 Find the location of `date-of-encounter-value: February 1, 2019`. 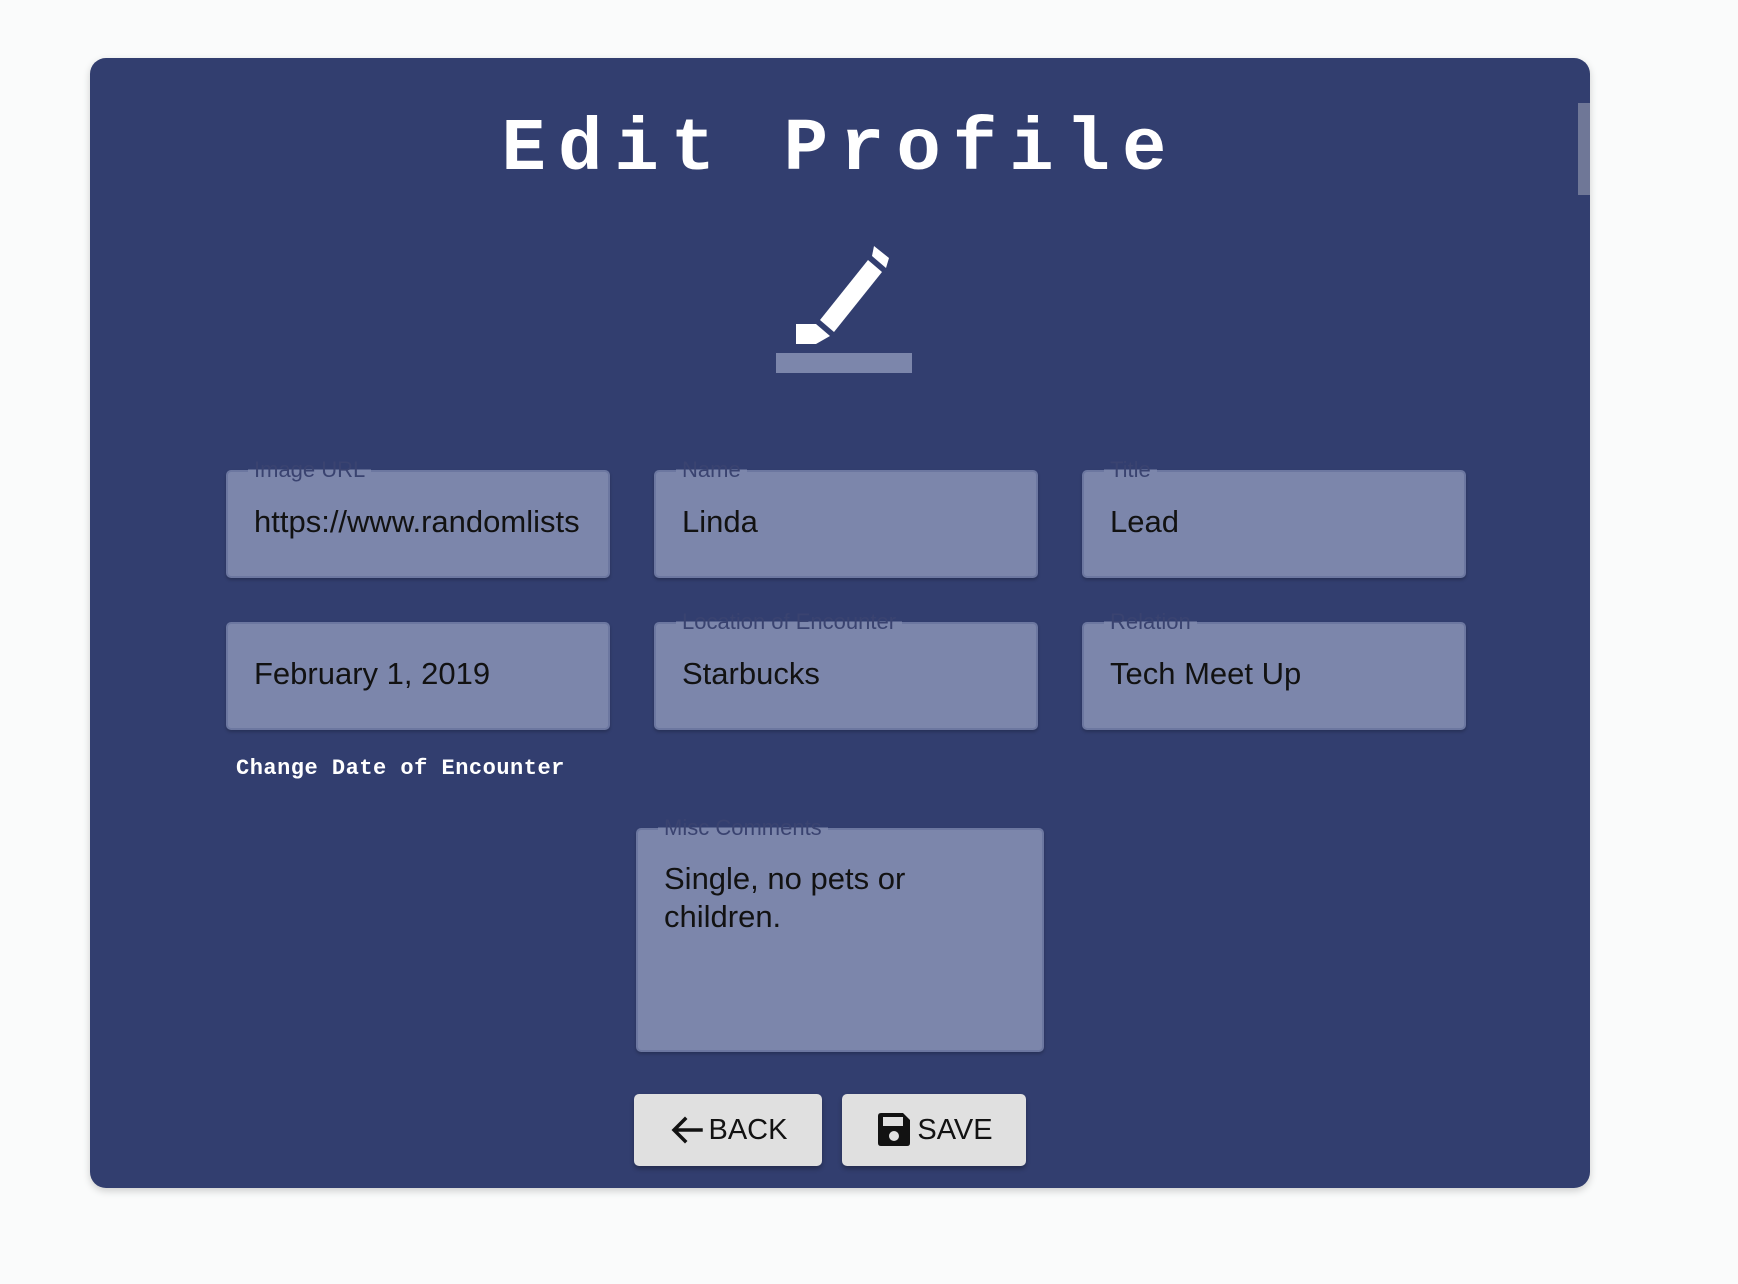

date-of-encounter-value: February 1, 2019 is located at coordinates (372, 673).